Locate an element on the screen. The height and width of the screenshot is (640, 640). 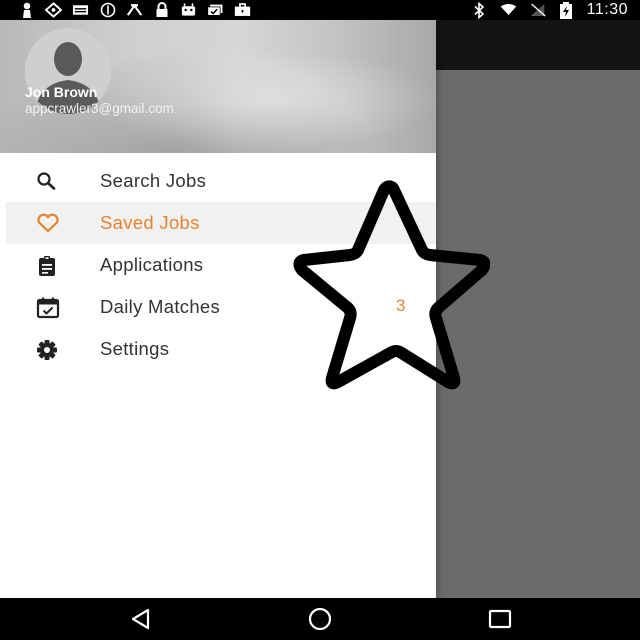
heart-icon is located at coordinates (47, 223).